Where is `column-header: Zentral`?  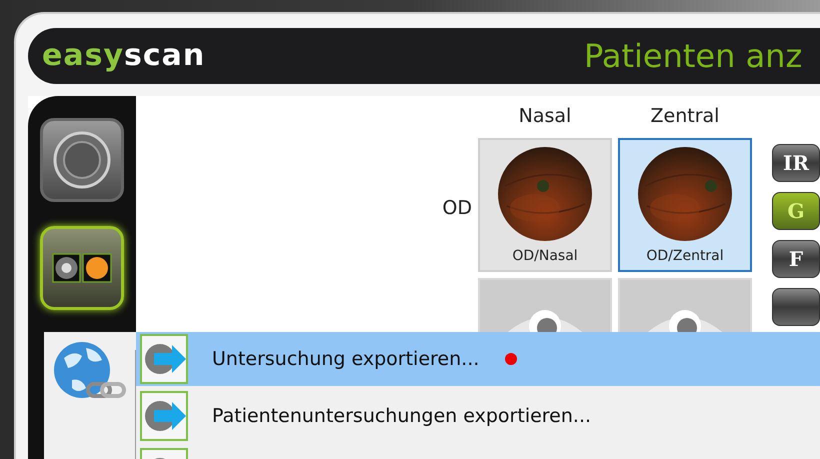 column-header: Zentral is located at coordinates (685, 116).